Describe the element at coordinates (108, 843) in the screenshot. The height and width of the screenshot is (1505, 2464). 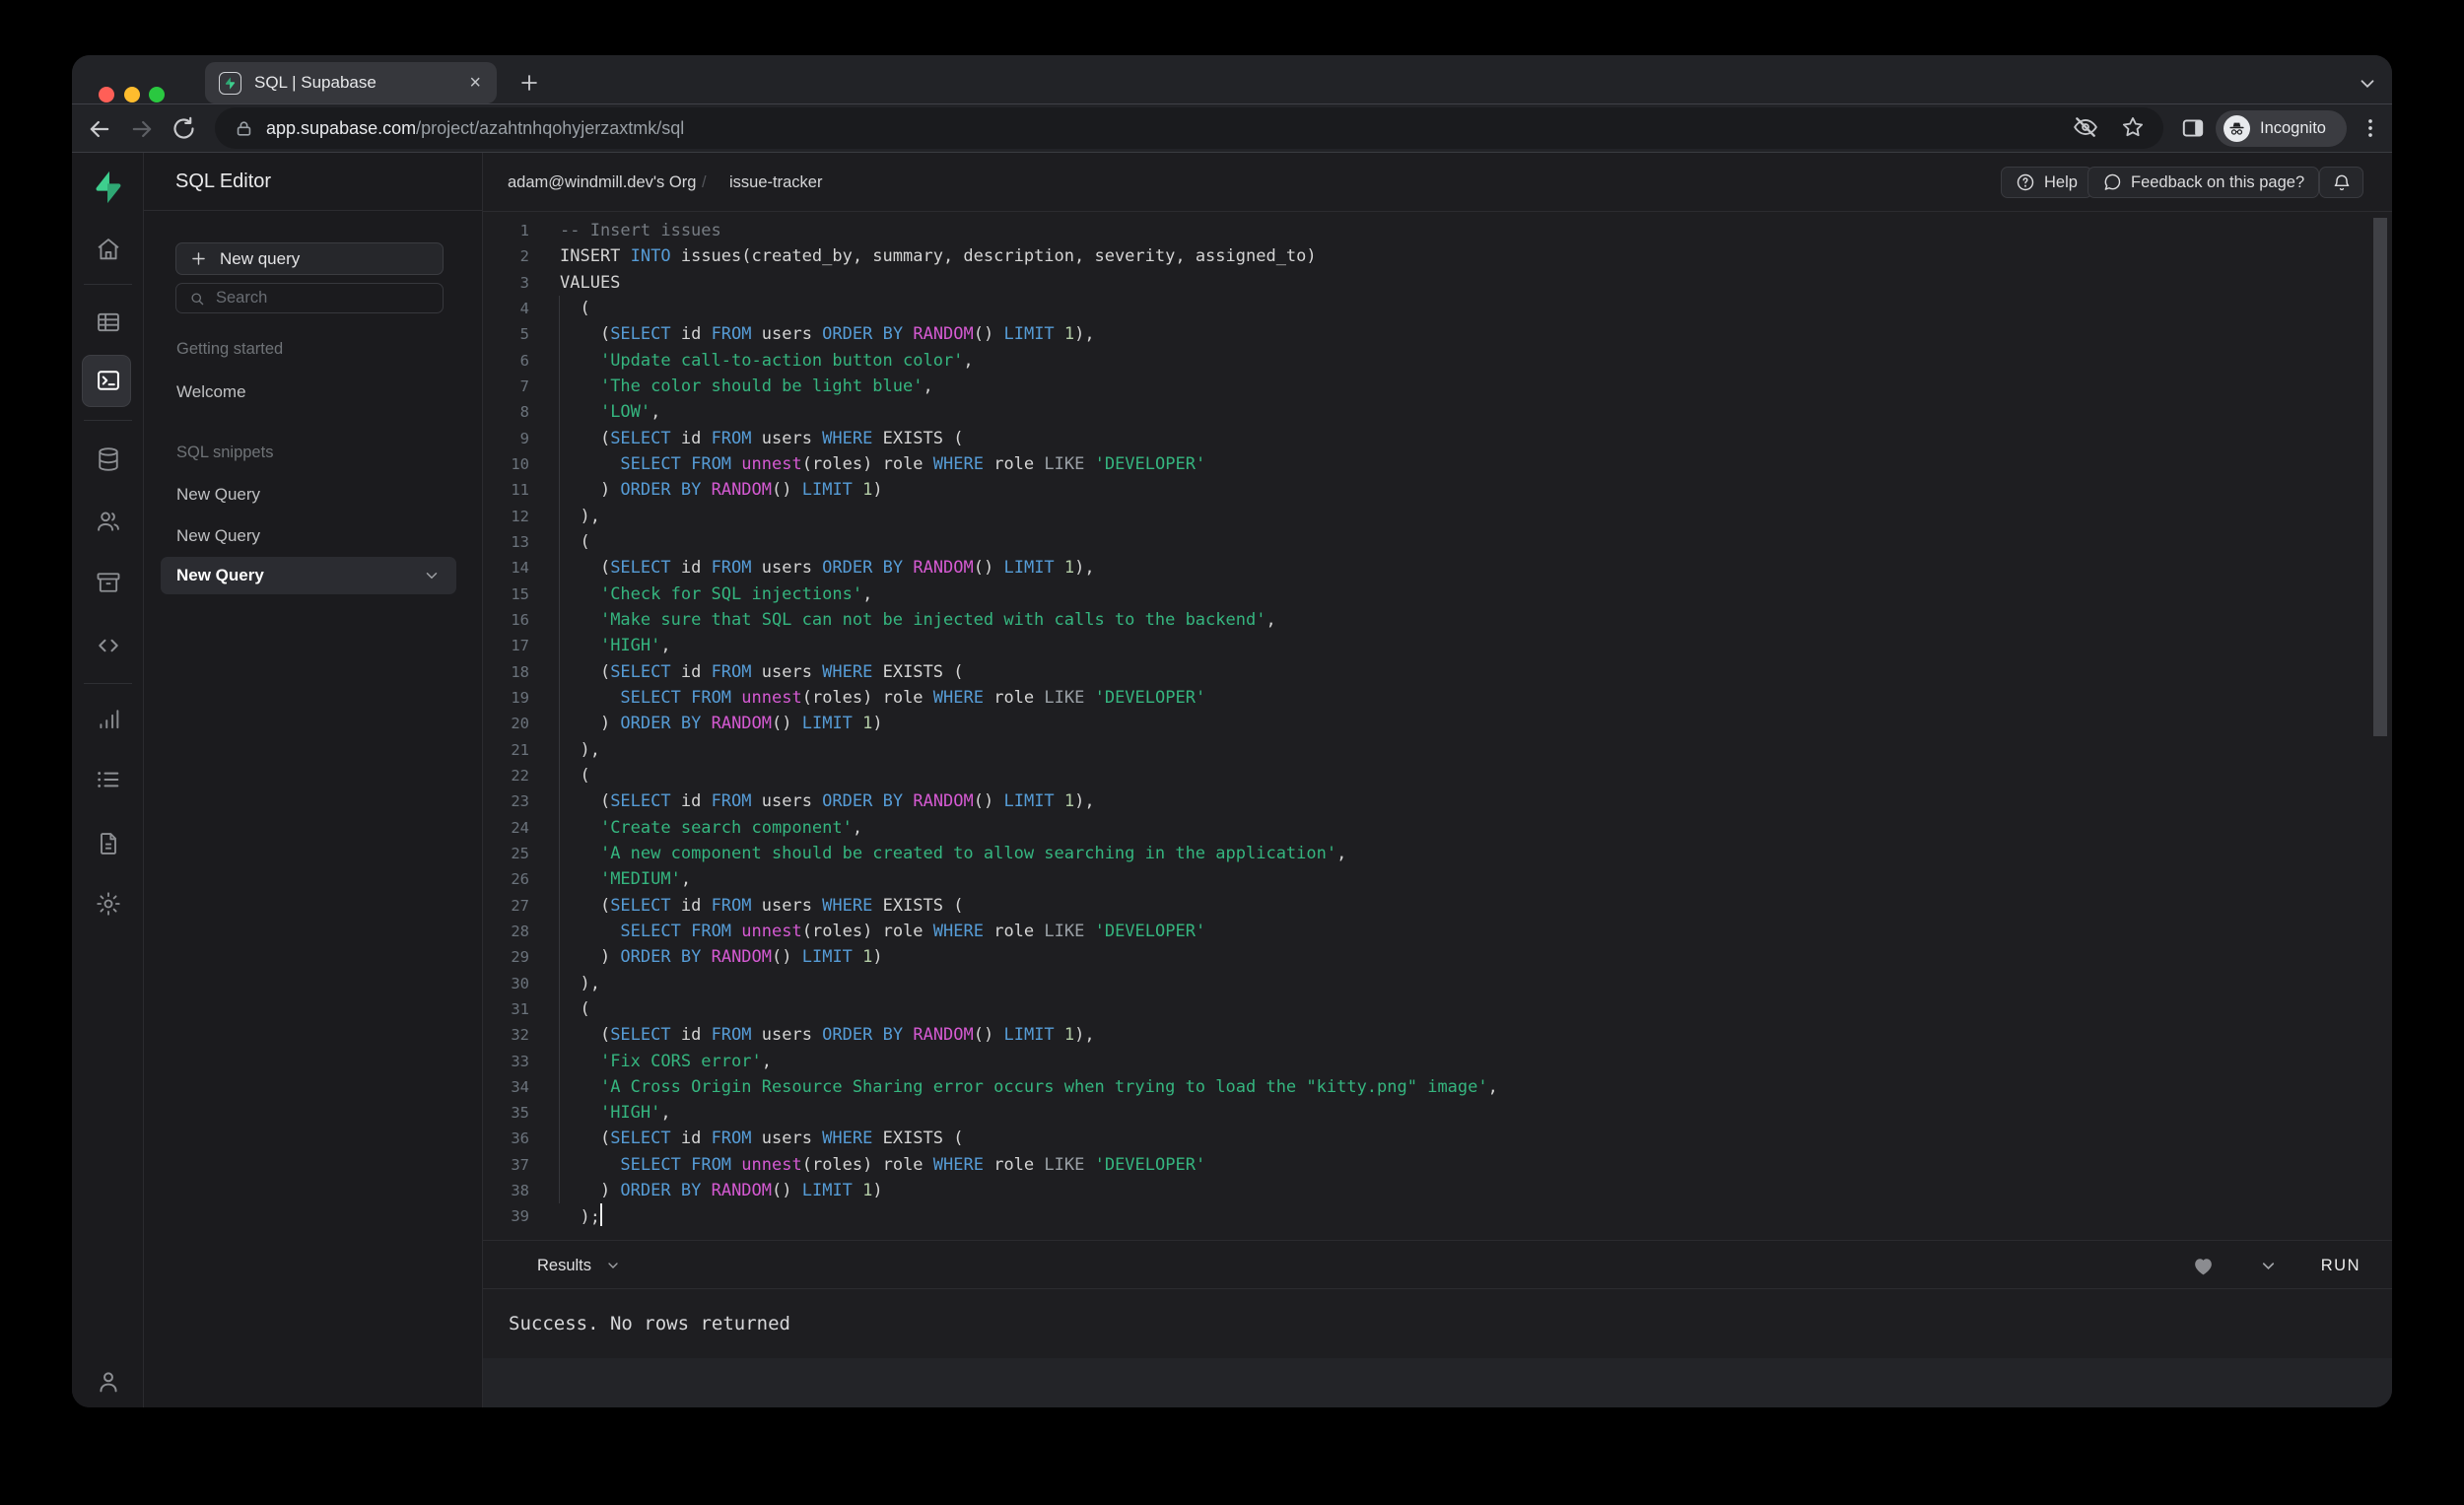
I see `docs-icon` at that location.